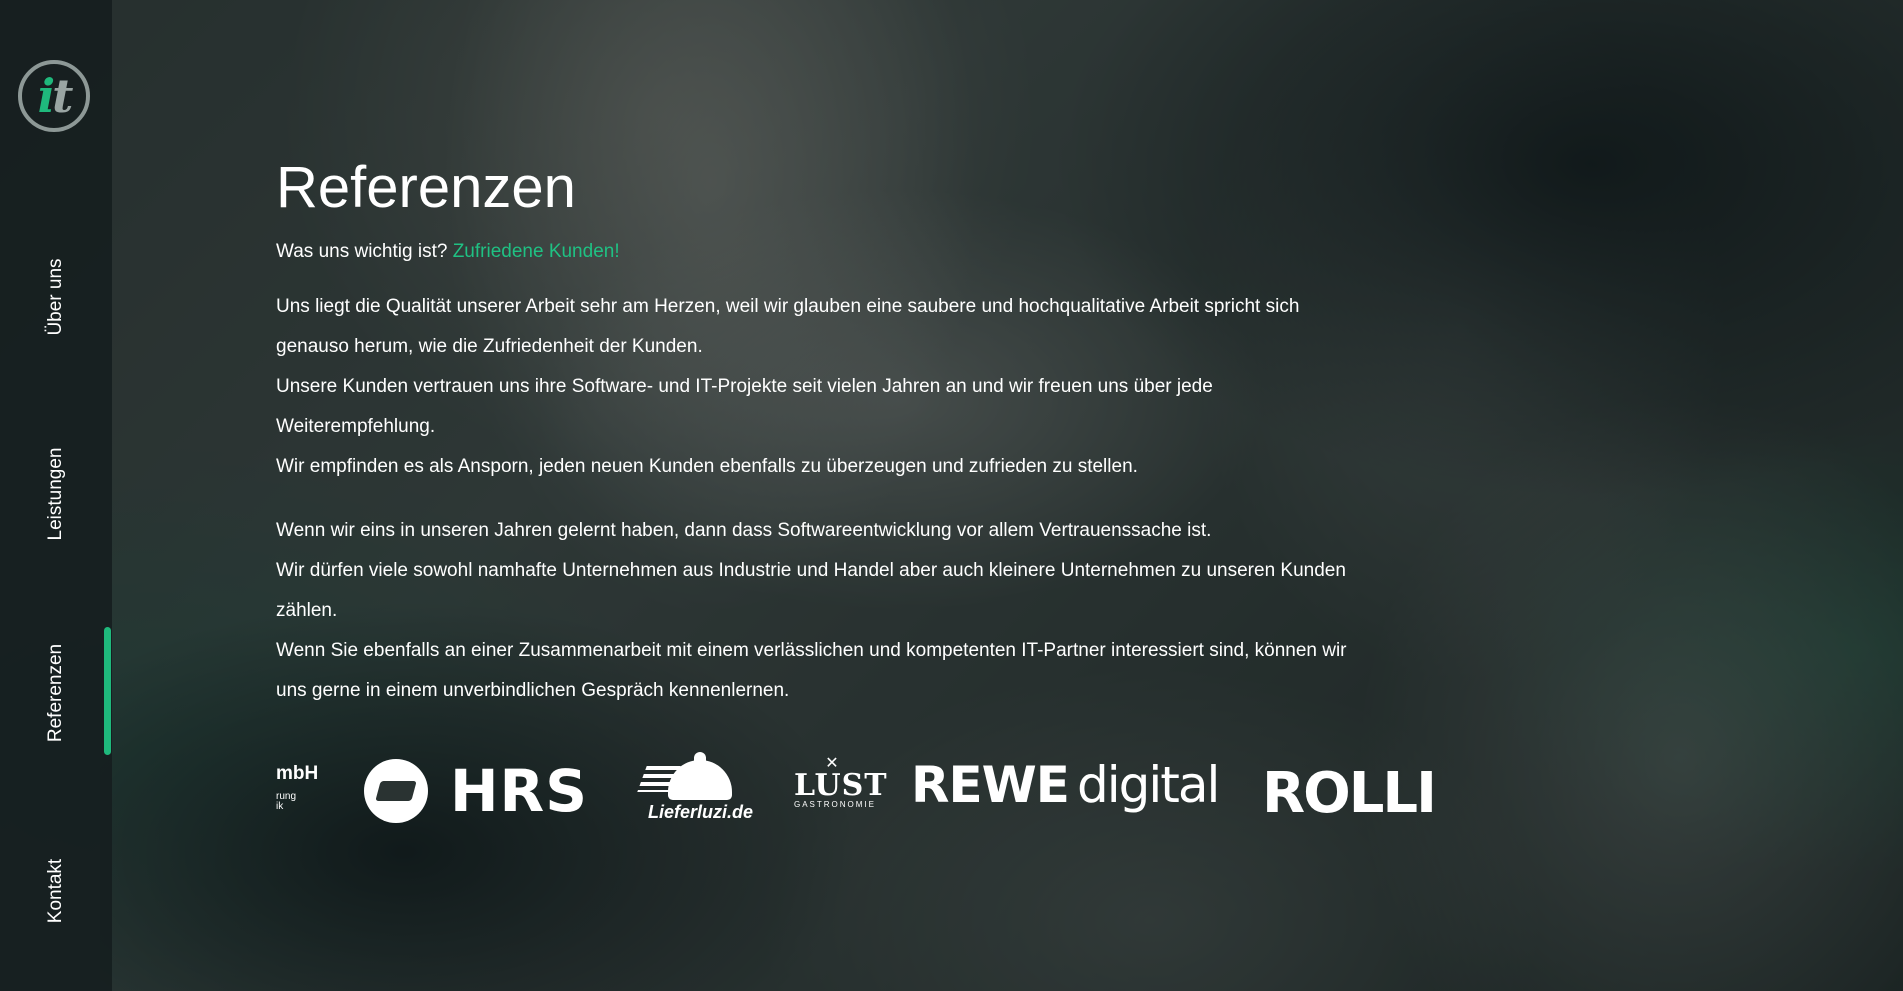 The width and height of the screenshot is (1903, 991). I want to click on nav-item-leistungen: Leistungen, so click(56, 494).